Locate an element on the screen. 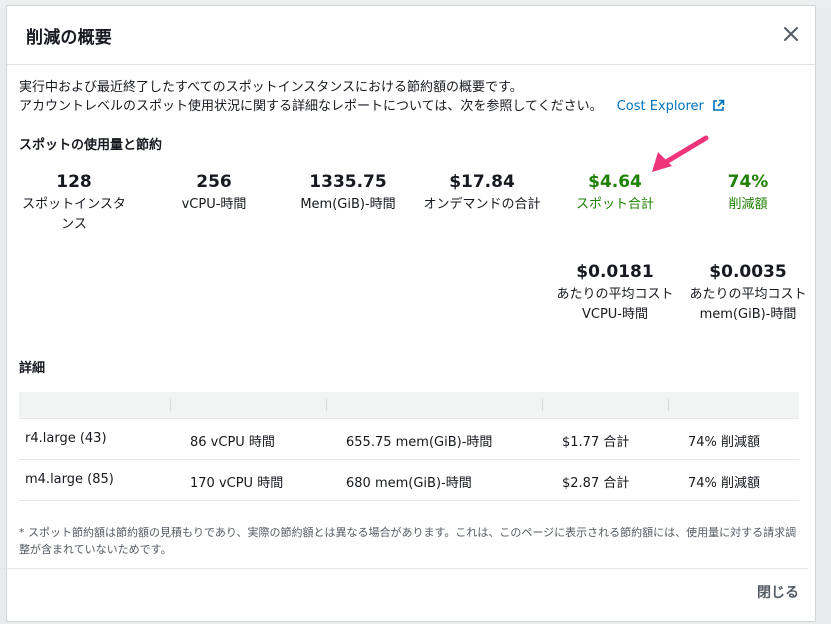 Image resolution: width=831 pixels, height=624 pixels. table-header is located at coordinates (409, 405).